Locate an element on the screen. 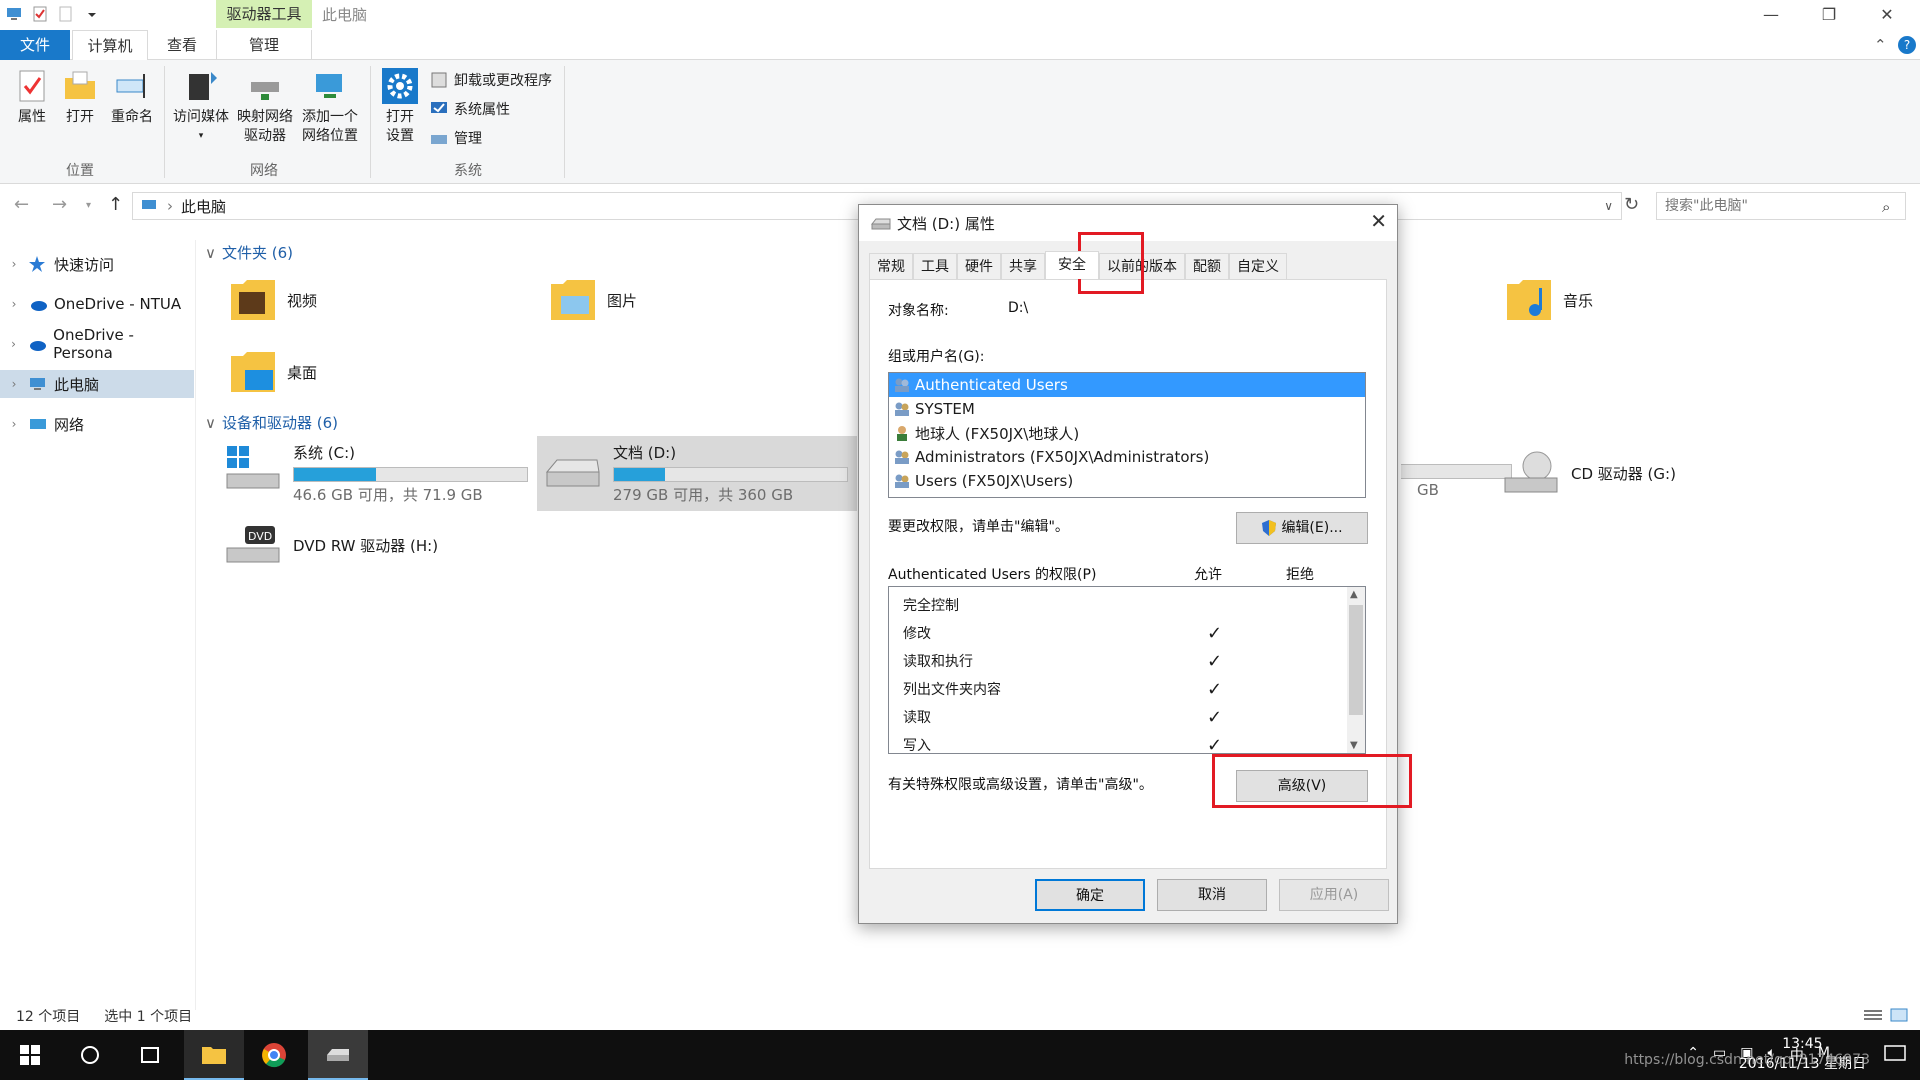 The image size is (1920, 1080). help-icon: ? is located at coordinates (1907, 45).